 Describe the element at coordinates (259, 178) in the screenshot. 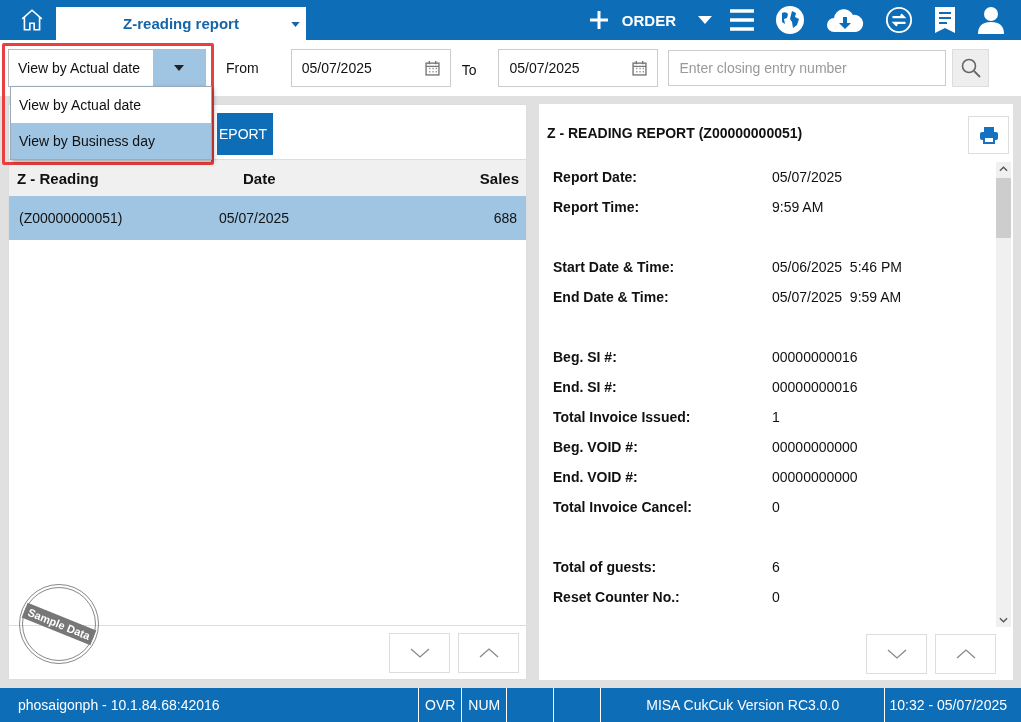

I see `column-header: Date` at that location.